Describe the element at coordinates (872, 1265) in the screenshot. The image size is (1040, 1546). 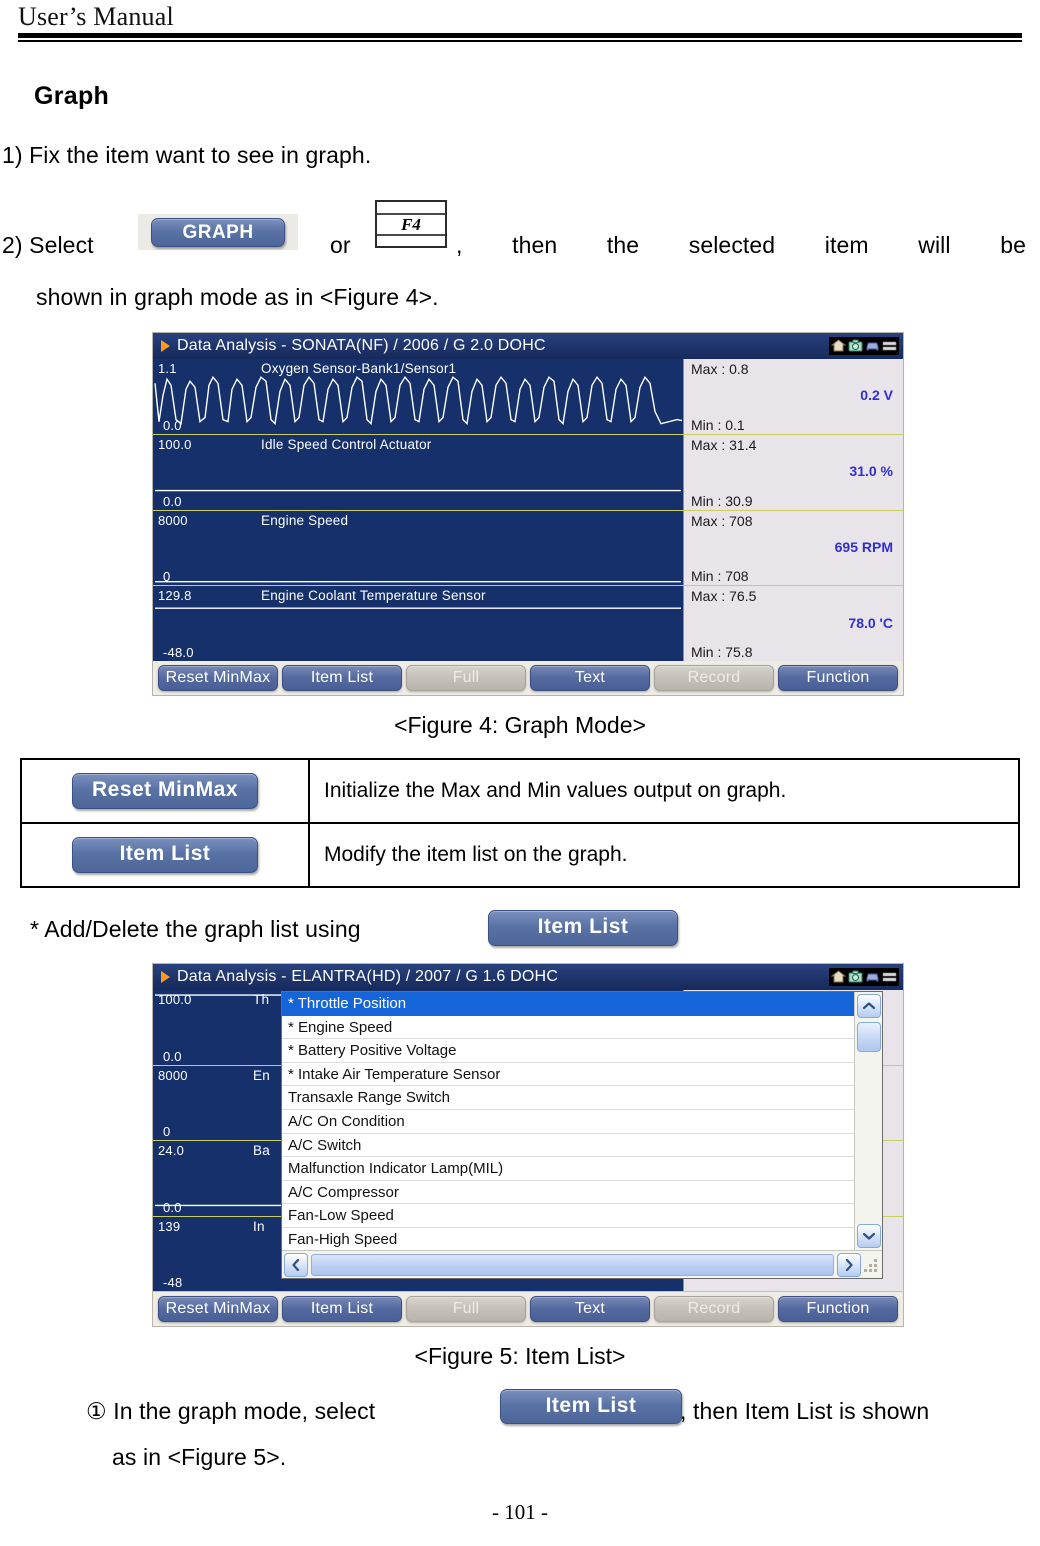
I see `resize-grip-icon` at that location.